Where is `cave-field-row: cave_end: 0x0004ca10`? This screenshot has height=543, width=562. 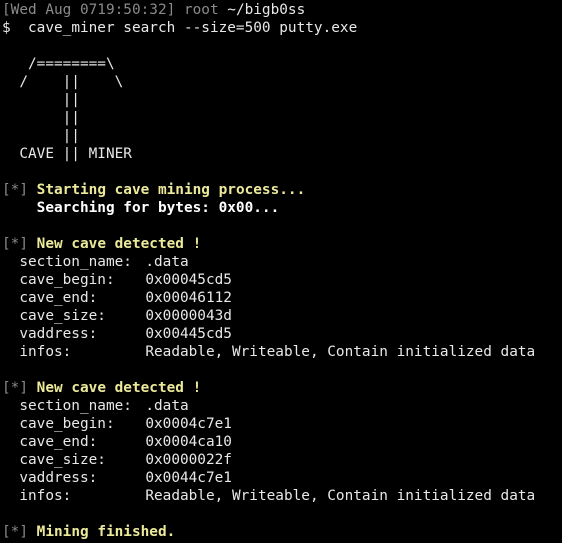 cave-field-row: cave_end: 0x0004ca10 is located at coordinates (117, 442).